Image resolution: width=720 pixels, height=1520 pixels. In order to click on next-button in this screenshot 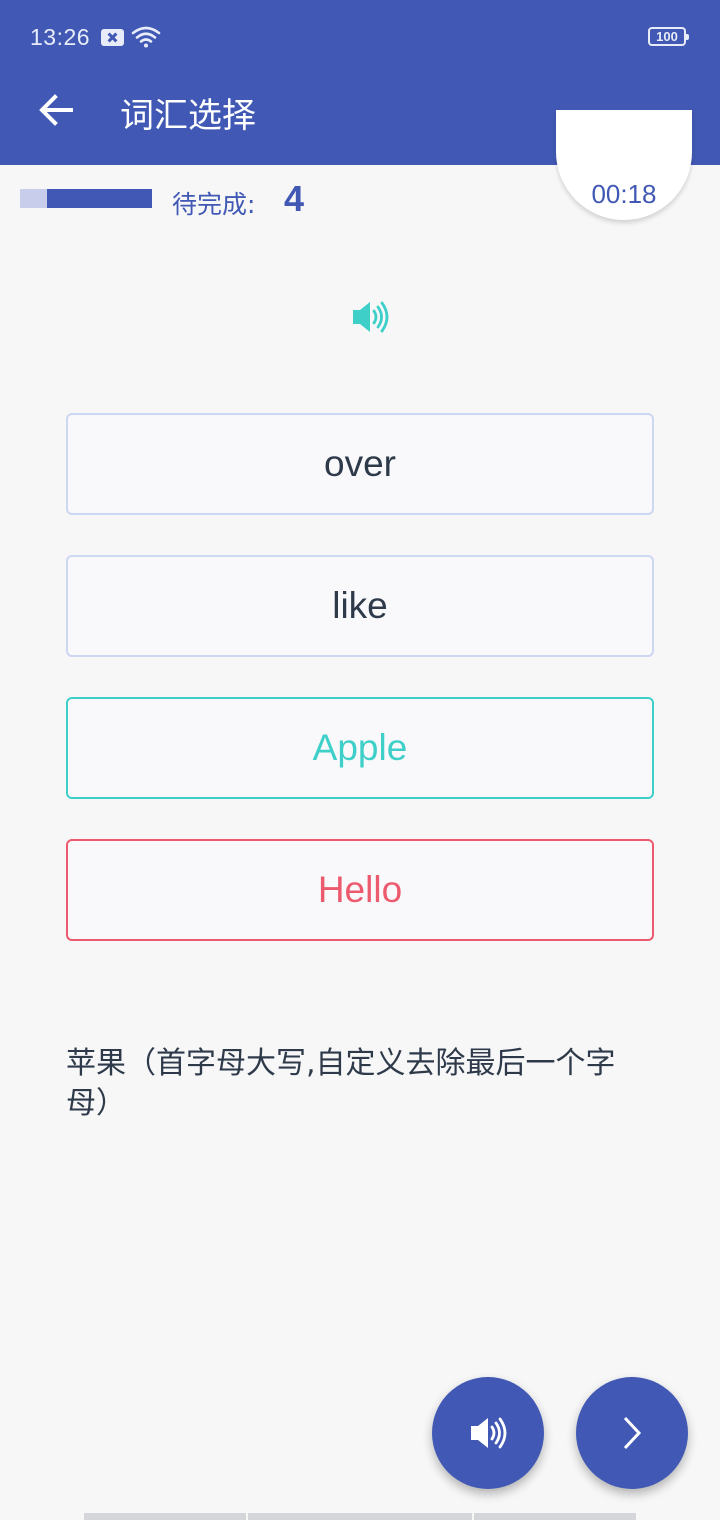, I will do `click(632, 1433)`.